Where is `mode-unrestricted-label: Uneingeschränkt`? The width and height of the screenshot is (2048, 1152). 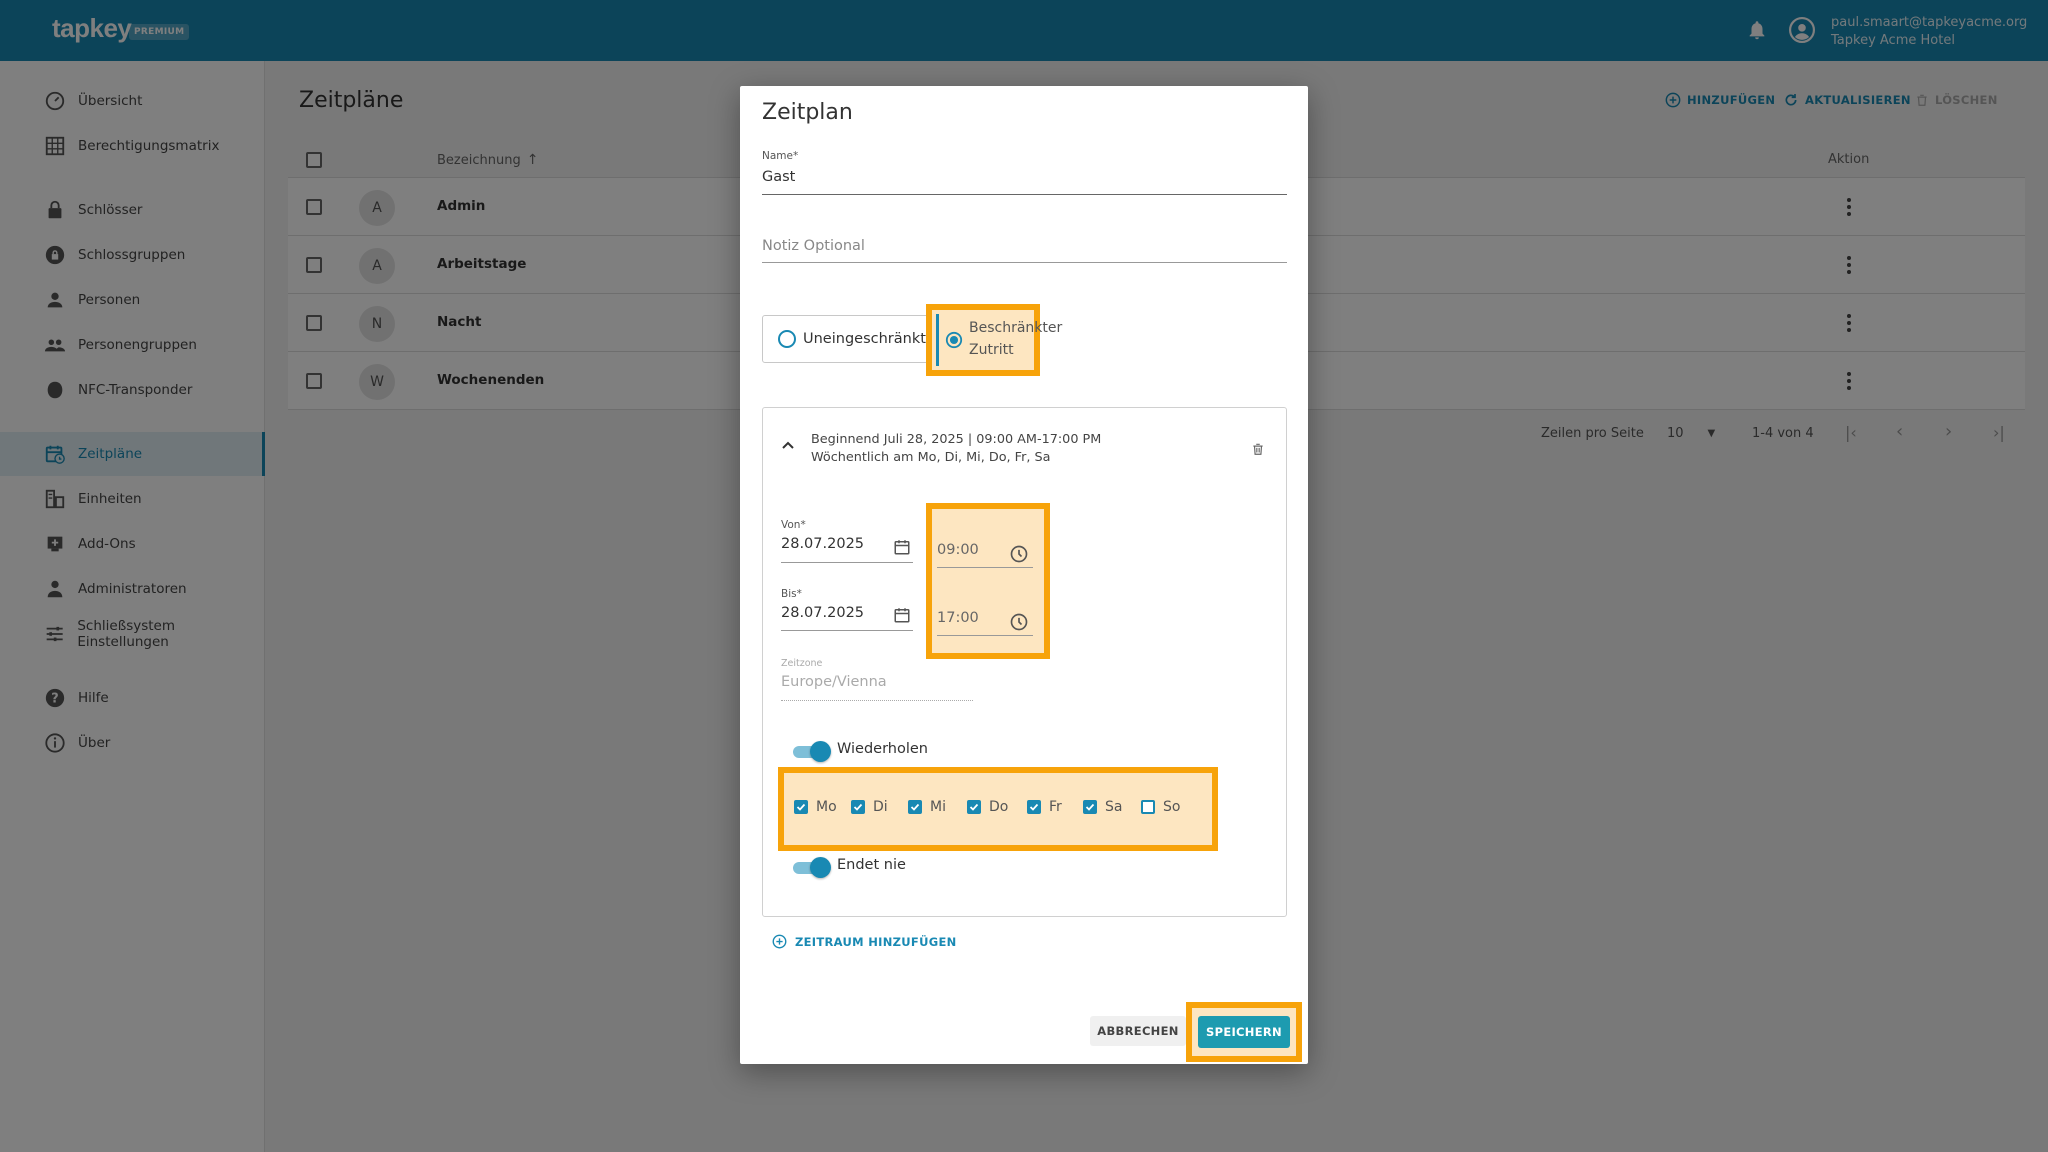
mode-unrestricted-label: Uneingeschränkt is located at coordinates (864, 339).